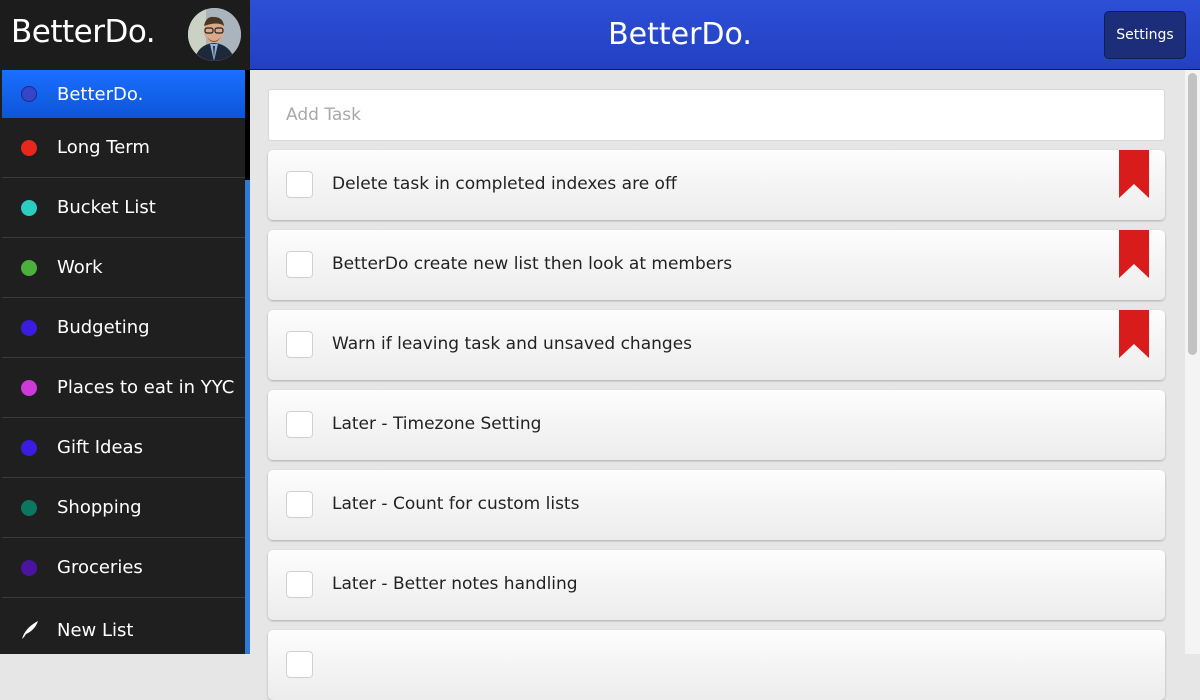  What do you see at coordinates (100, 94) in the screenshot?
I see `sidebar-item-label: BetterDo.` at bounding box center [100, 94].